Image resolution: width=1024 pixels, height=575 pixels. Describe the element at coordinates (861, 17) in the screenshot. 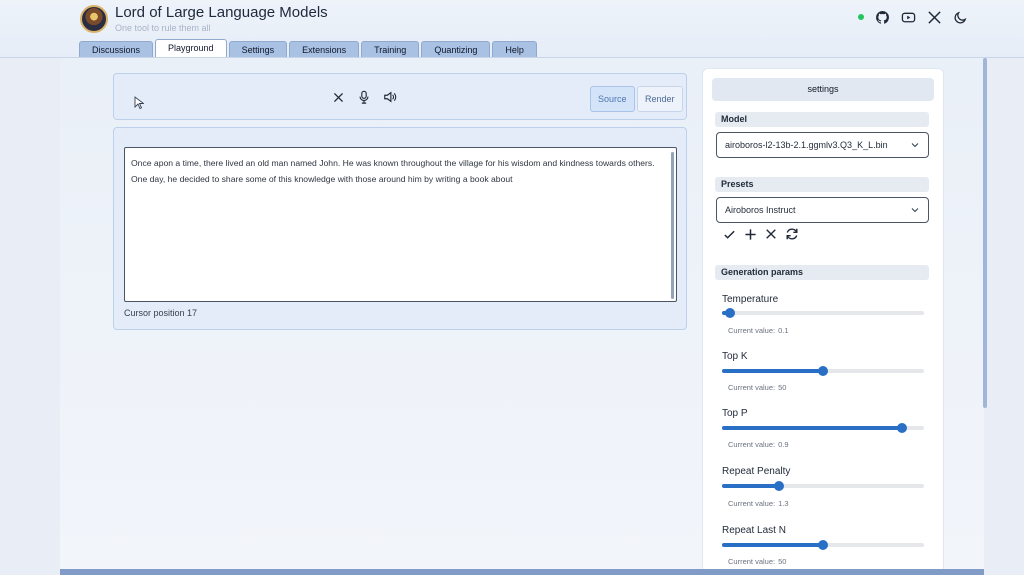

I see `status-dot` at that location.